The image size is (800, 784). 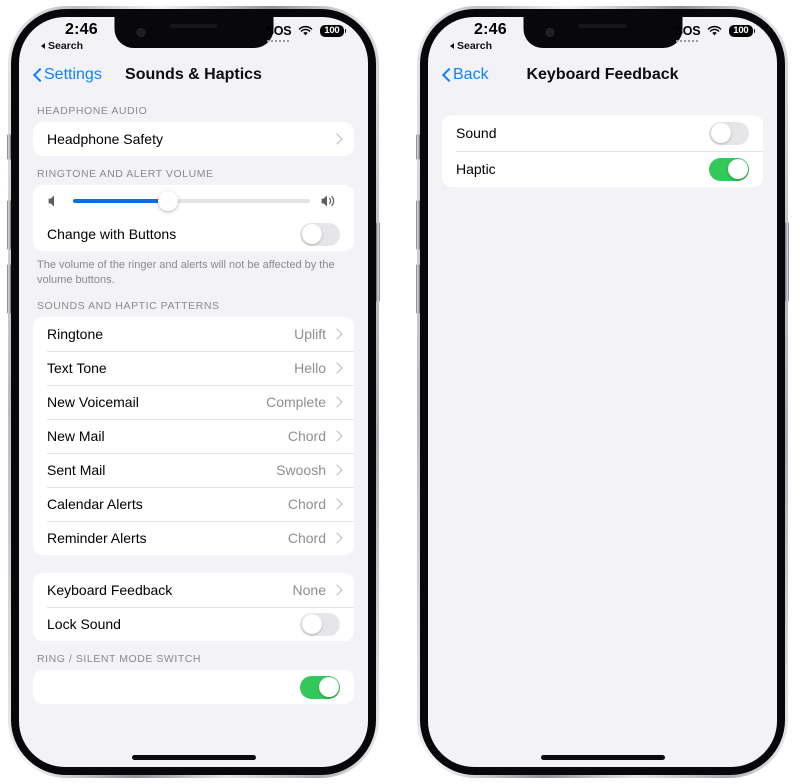 I want to click on row-value: Complete, so click(x=296, y=402).